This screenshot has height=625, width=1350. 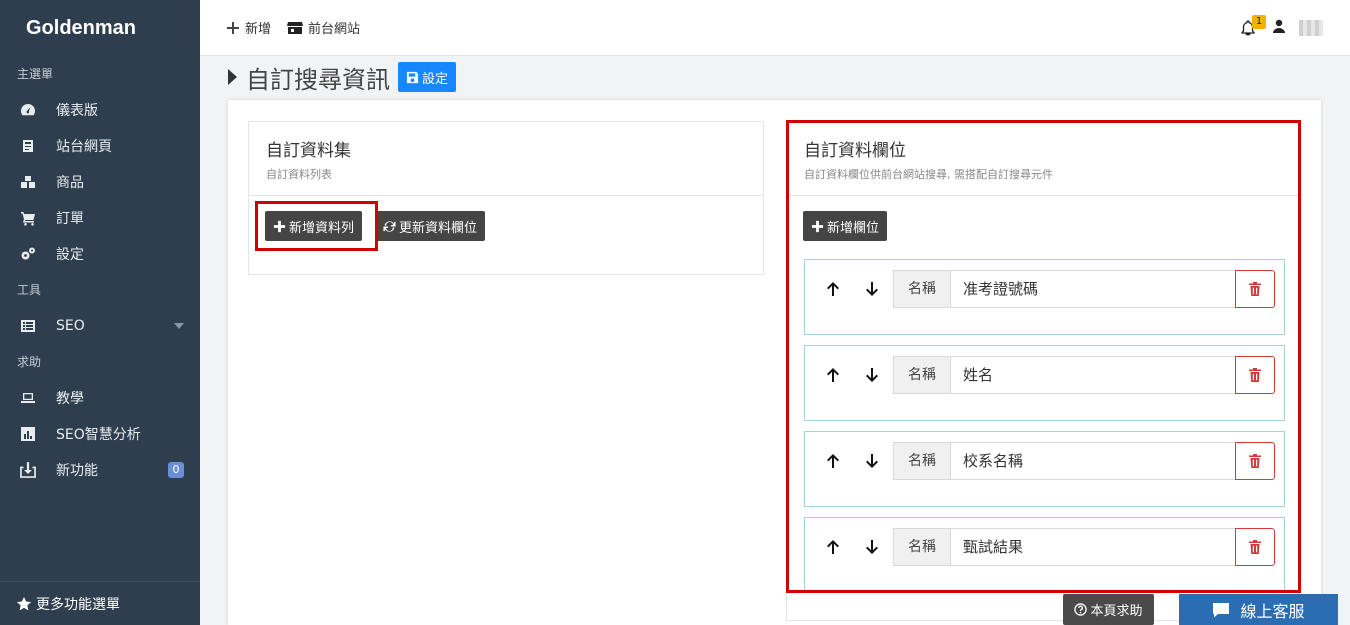 I want to click on page-help-button: 本頁求助, so click(x=1108, y=609).